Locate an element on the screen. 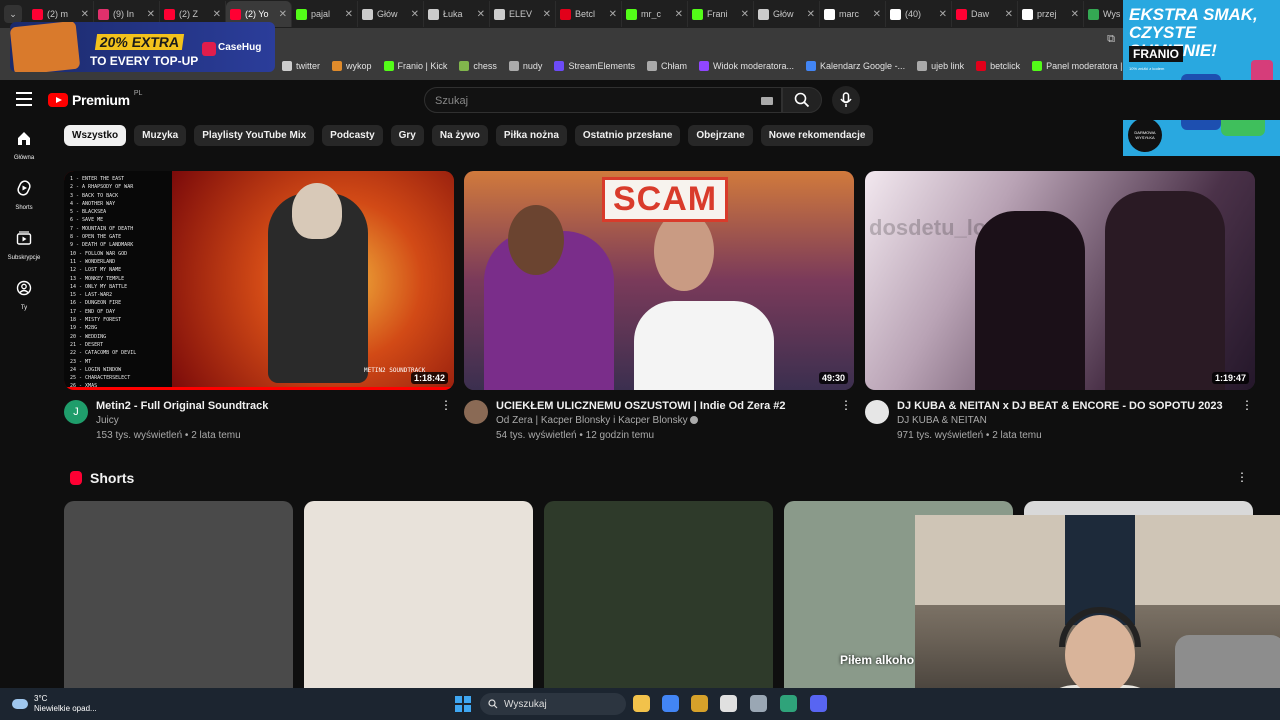 The height and width of the screenshot is (720, 1280). file-explorer-icon is located at coordinates (641, 703).